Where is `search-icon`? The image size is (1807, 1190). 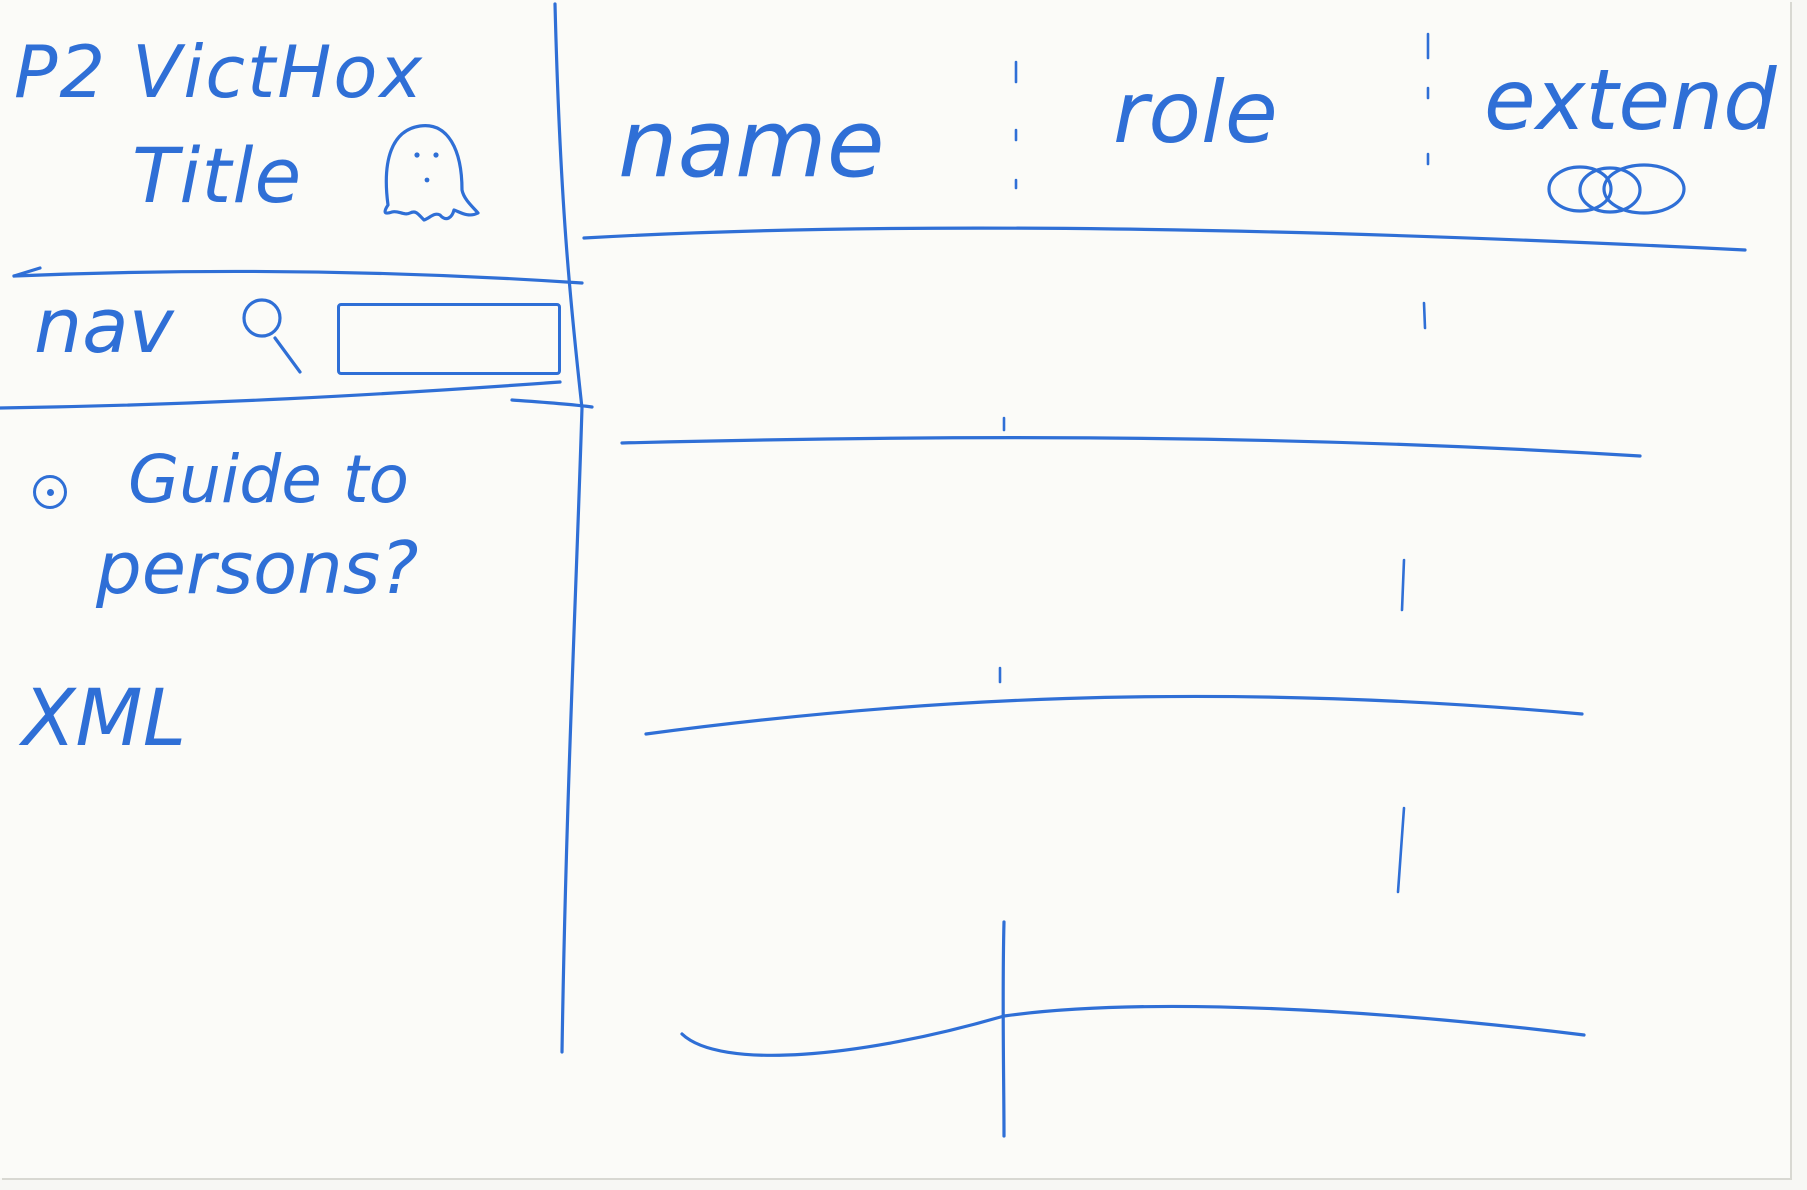 search-icon is located at coordinates (272, 336).